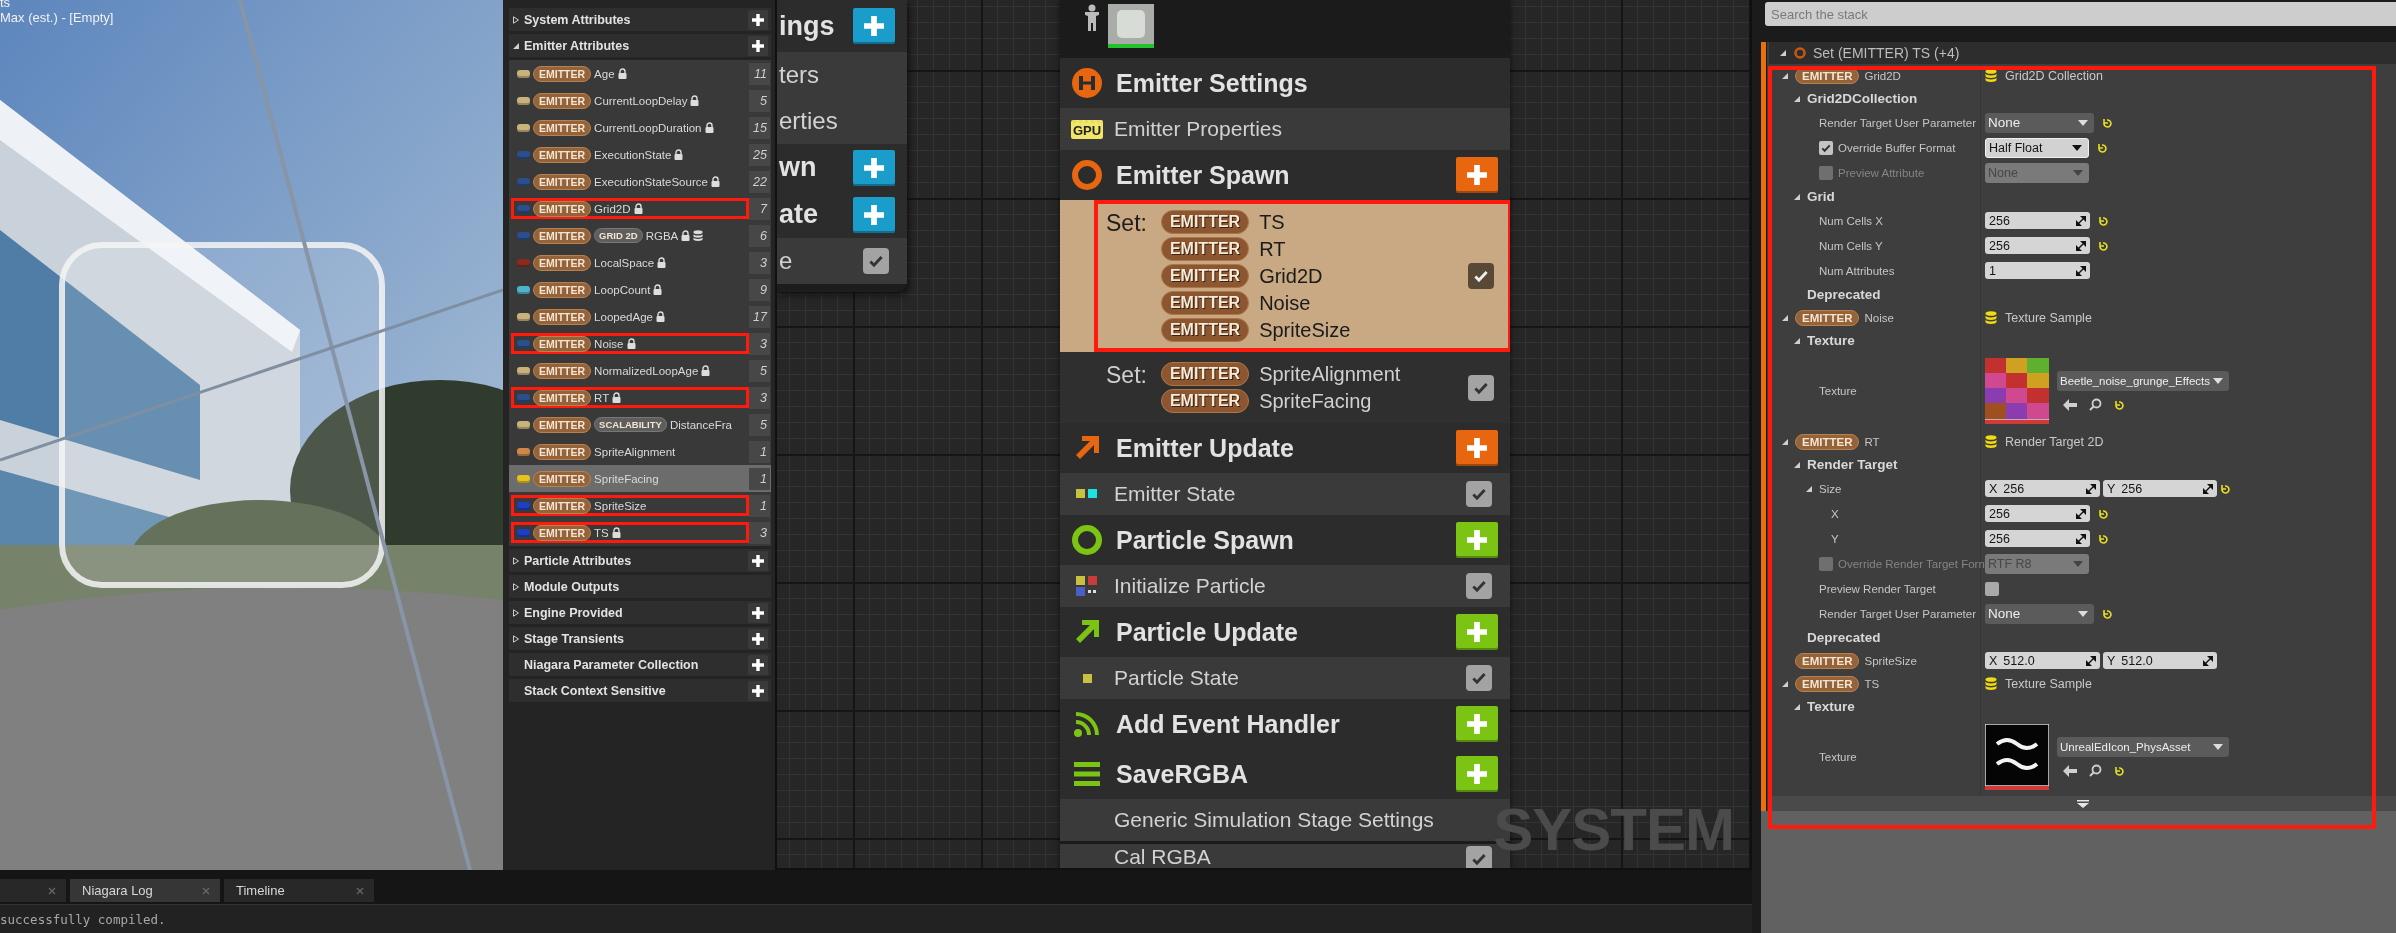 Image resolution: width=2396 pixels, height=933 pixels. I want to click on number-field: X 256, so click(2042, 488).